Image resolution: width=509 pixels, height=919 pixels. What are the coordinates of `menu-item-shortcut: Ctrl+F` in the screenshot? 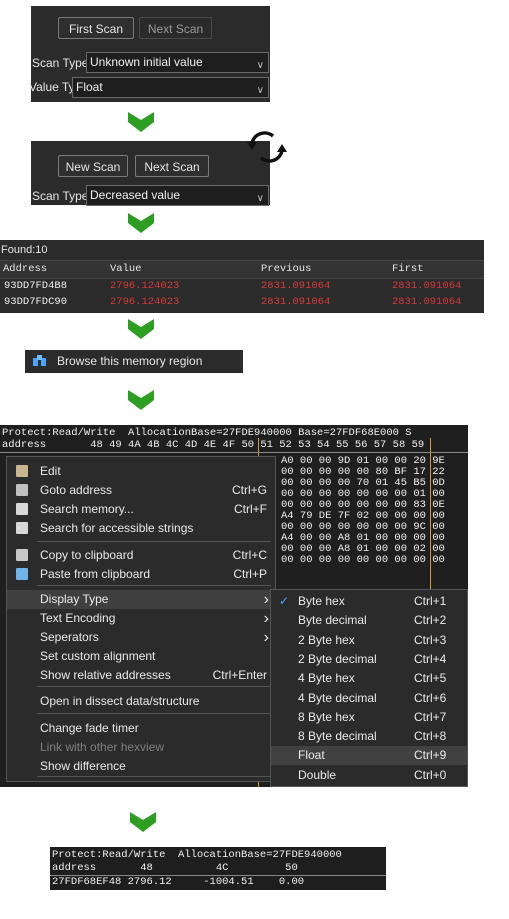 It's located at (250, 509).